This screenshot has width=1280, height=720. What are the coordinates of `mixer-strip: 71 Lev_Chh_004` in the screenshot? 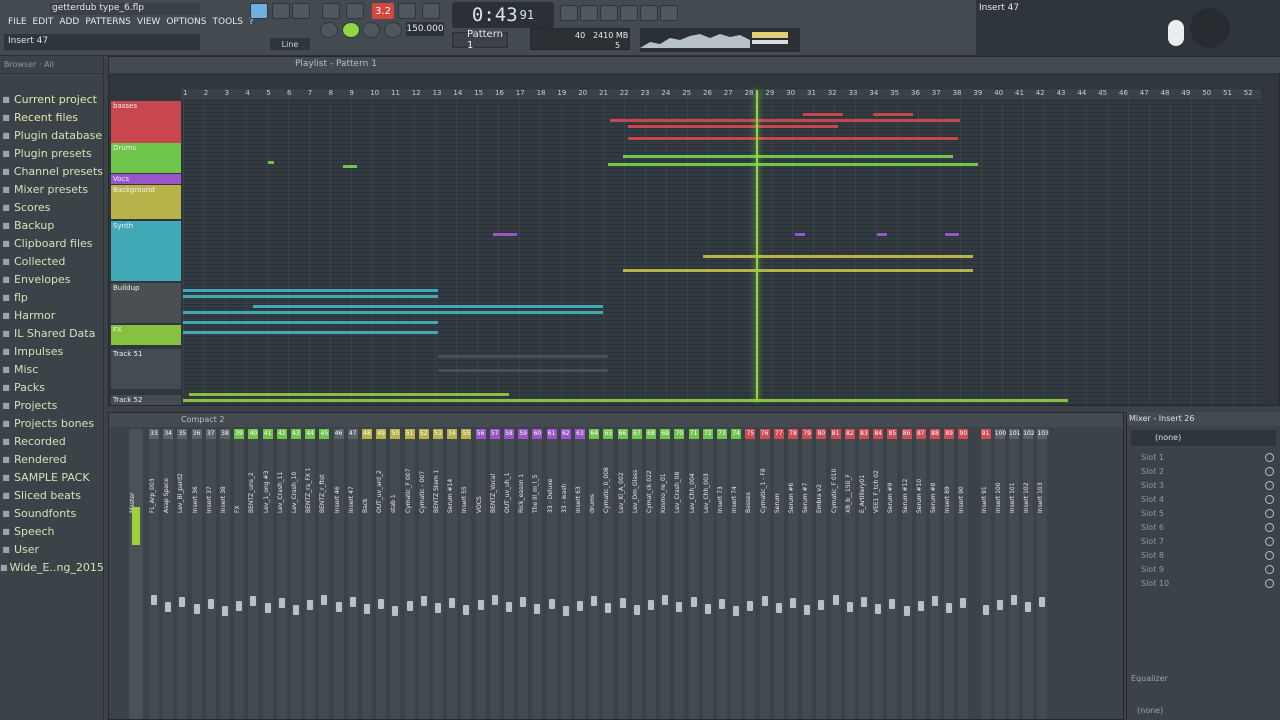 It's located at (693, 574).